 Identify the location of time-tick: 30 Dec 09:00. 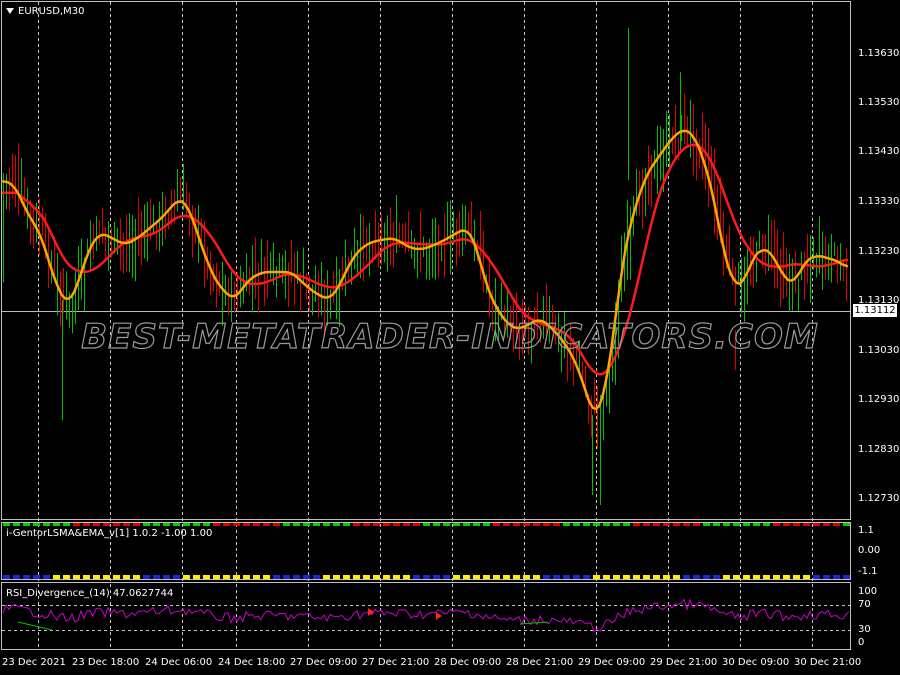
(756, 662).